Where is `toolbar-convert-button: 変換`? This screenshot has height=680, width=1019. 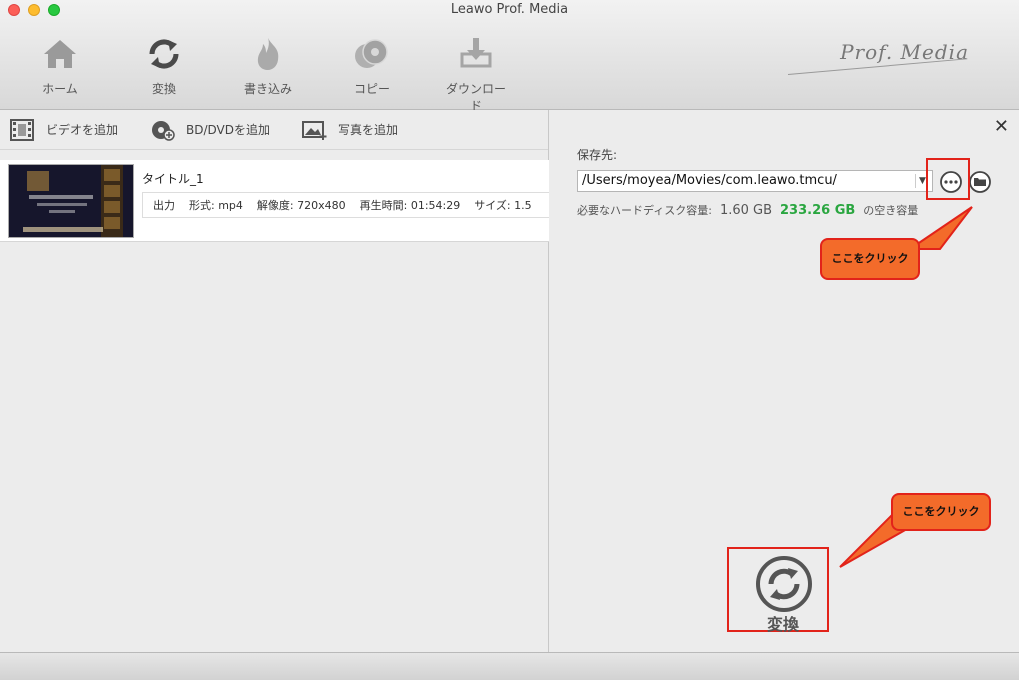
toolbar-convert-button: 変換 is located at coordinates (164, 65).